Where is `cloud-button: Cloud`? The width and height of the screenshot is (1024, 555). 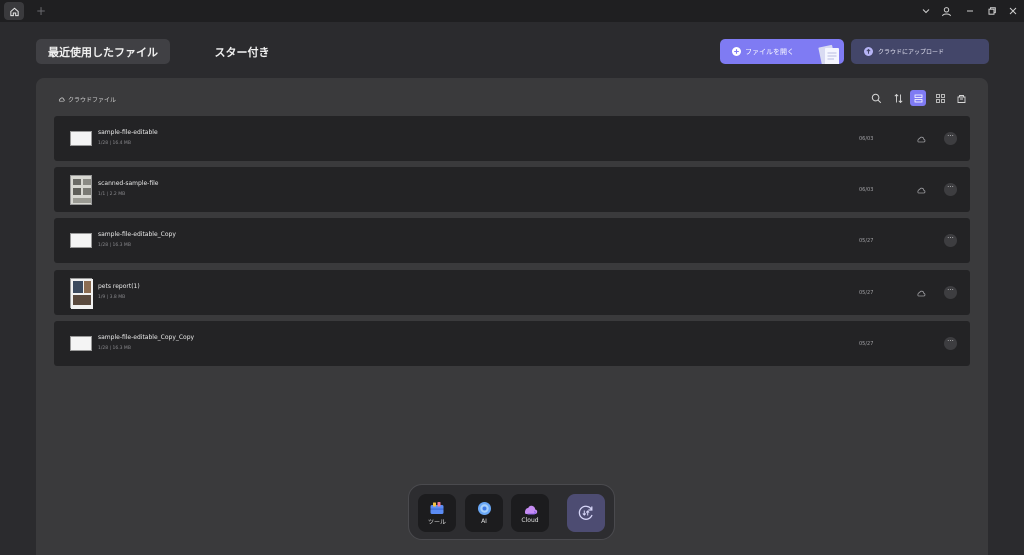 cloud-button: Cloud is located at coordinates (530, 513).